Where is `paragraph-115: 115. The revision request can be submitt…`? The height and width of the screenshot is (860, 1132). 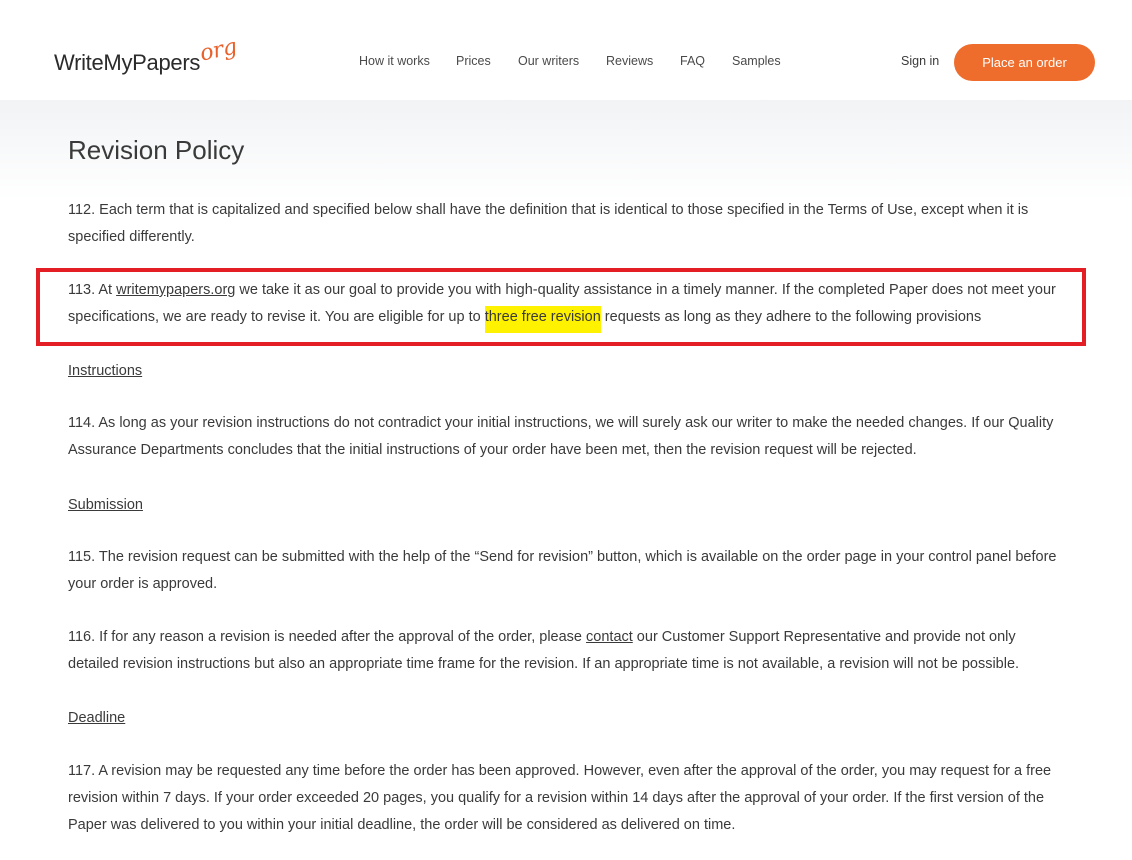
paragraph-115: 115. The revision request can be submitt… is located at coordinates (562, 570).